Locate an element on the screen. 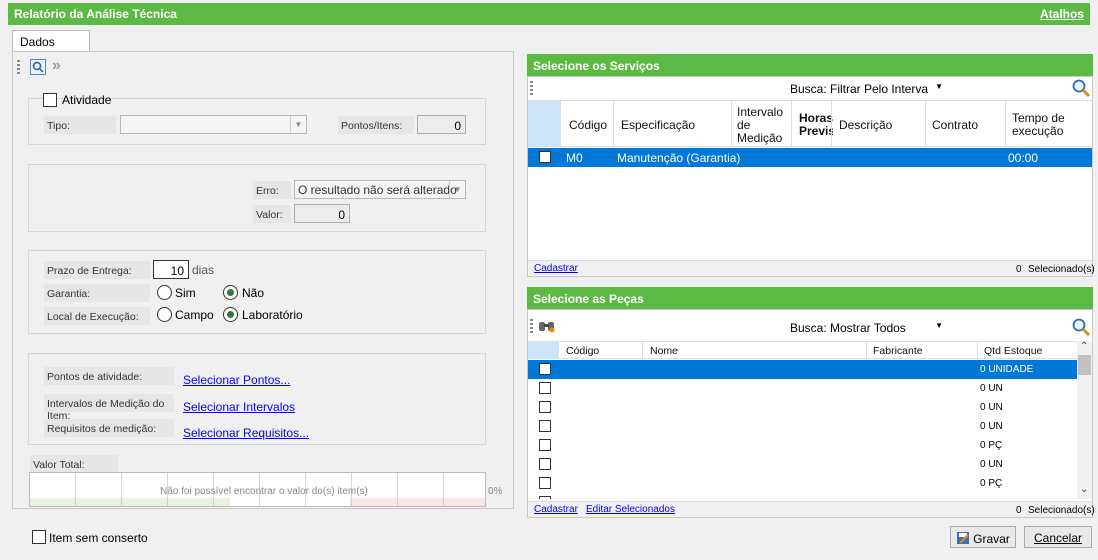 This screenshot has height=560, width=1098. warranty-no-radio is located at coordinates (230, 292).